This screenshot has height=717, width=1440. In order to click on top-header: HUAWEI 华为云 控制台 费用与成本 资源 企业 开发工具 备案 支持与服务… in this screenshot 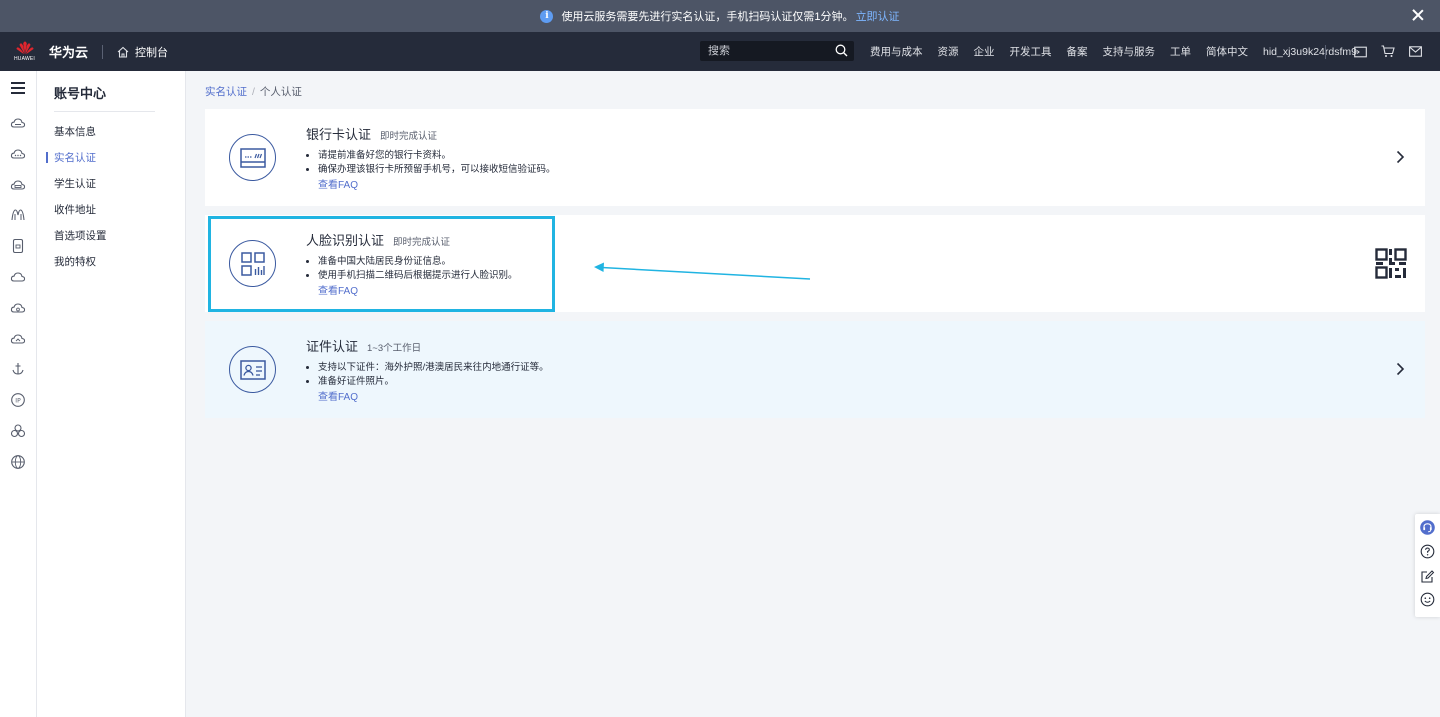, I will do `click(720, 51)`.